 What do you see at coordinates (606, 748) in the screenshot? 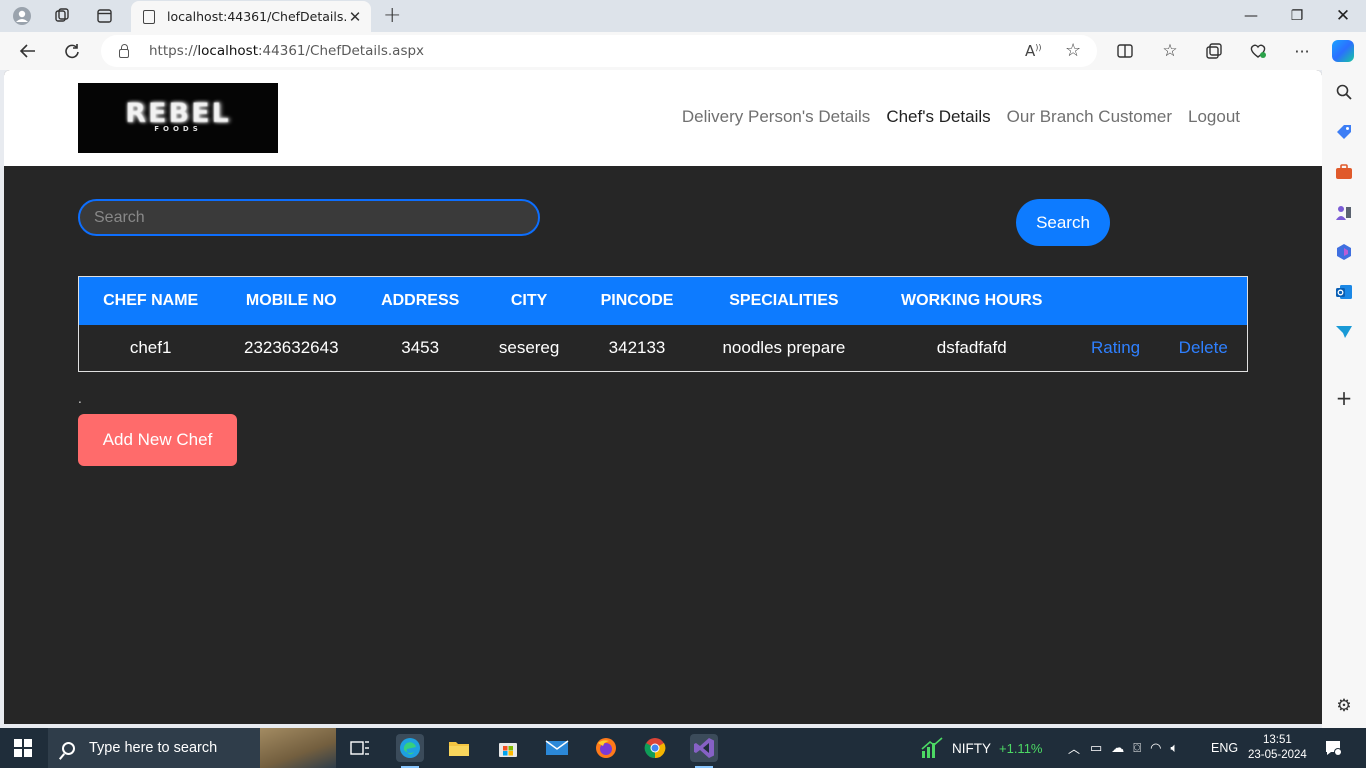
I see `firefox-icon` at bounding box center [606, 748].